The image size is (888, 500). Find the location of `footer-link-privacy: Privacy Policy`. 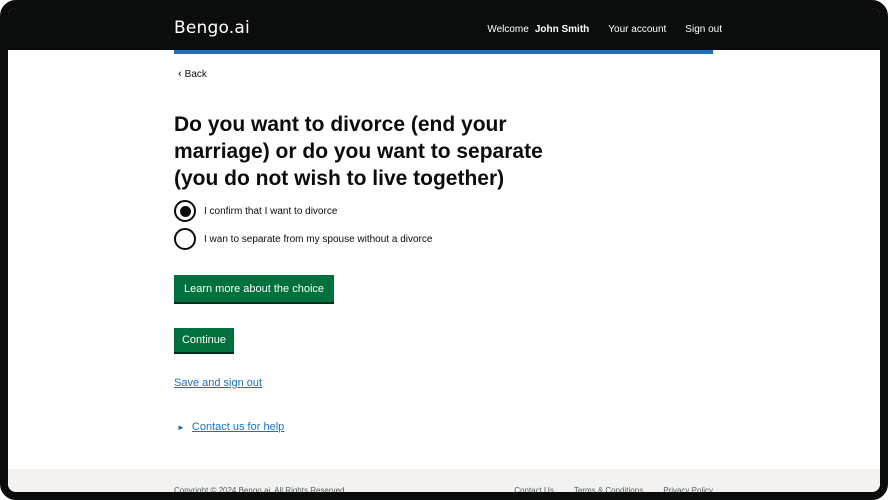

footer-link-privacy: Privacy Policy is located at coordinates (688, 489).